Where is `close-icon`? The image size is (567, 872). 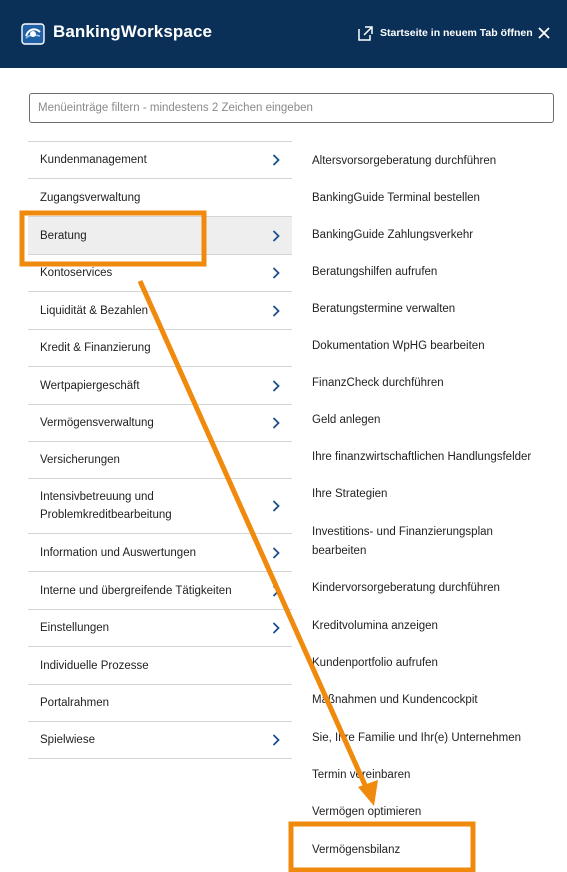 close-icon is located at coordinates (544, 33).